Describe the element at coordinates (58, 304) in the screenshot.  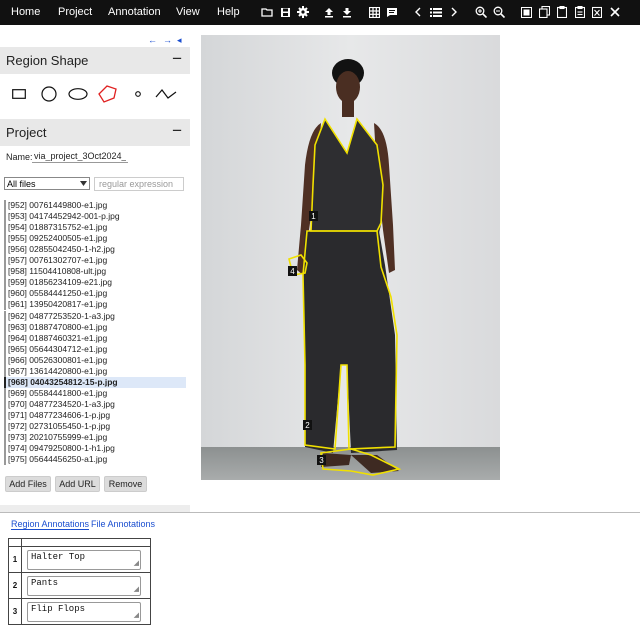
I see `file-name: [961] 13950420817-e1.jpg` at that location.